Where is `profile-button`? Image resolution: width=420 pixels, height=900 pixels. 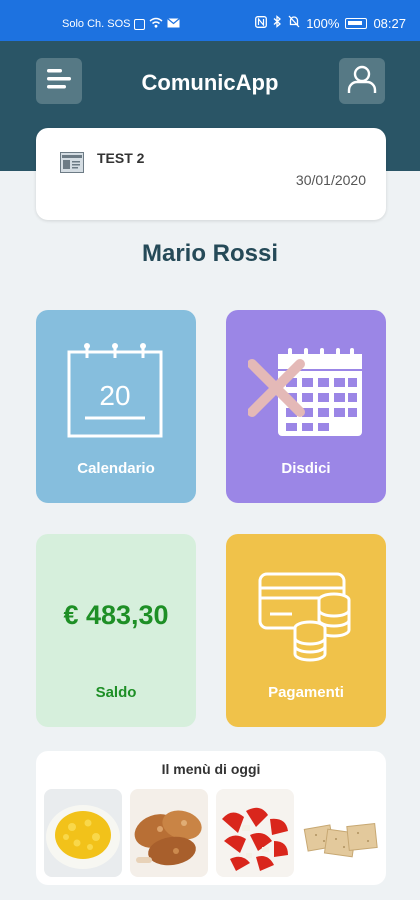 profile-button is located at coordinates (362, 81).